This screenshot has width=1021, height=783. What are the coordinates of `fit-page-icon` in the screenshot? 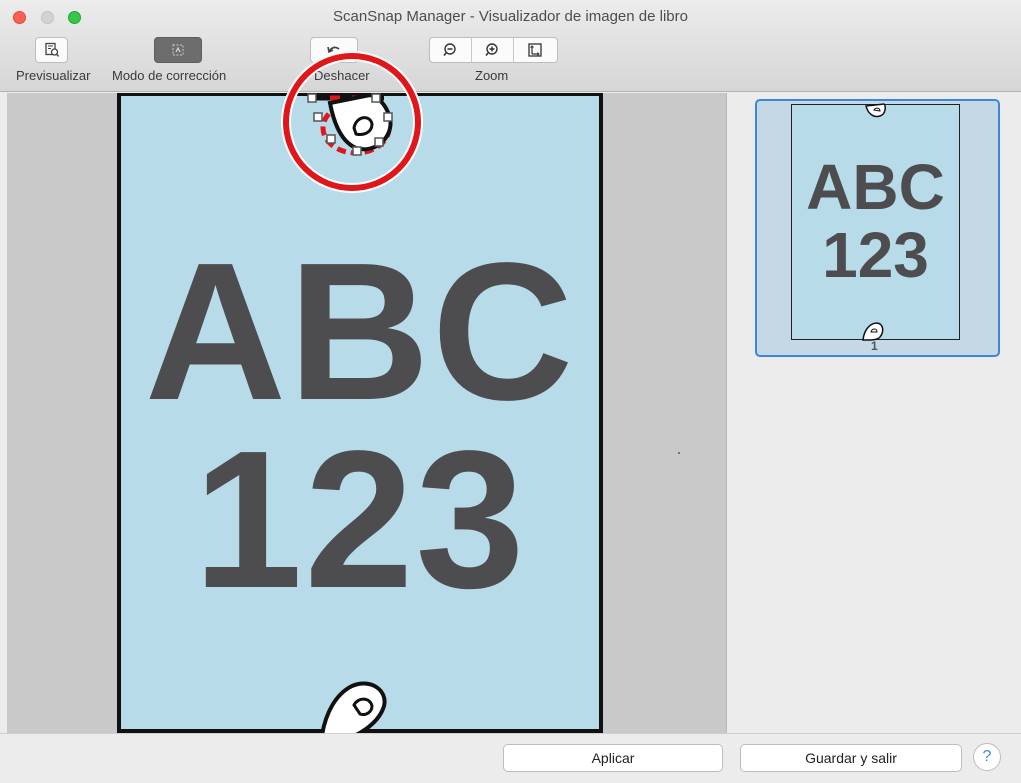 It's located at (535, 50).